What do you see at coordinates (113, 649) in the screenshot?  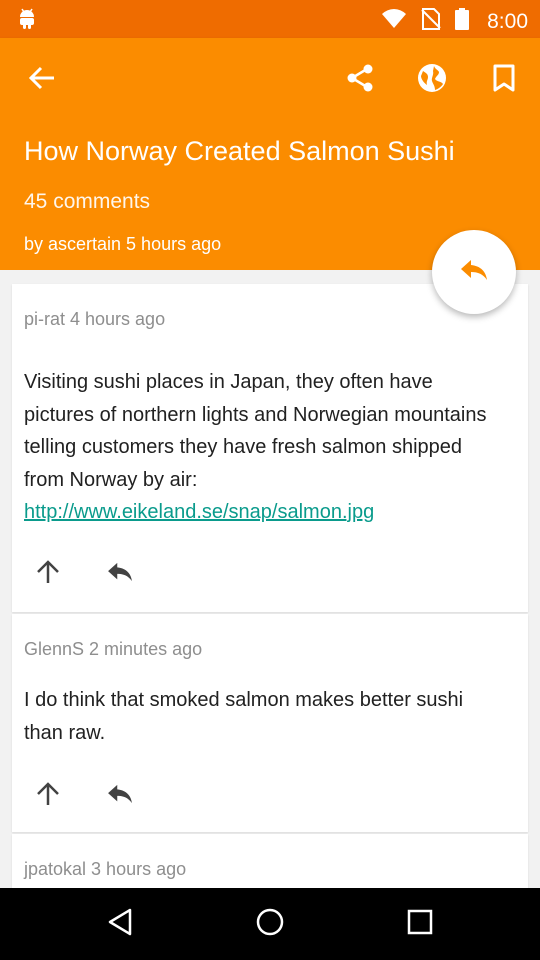 I see `comment-meta: GlennS 2 minutes ago` at bounding box center [113, 649].